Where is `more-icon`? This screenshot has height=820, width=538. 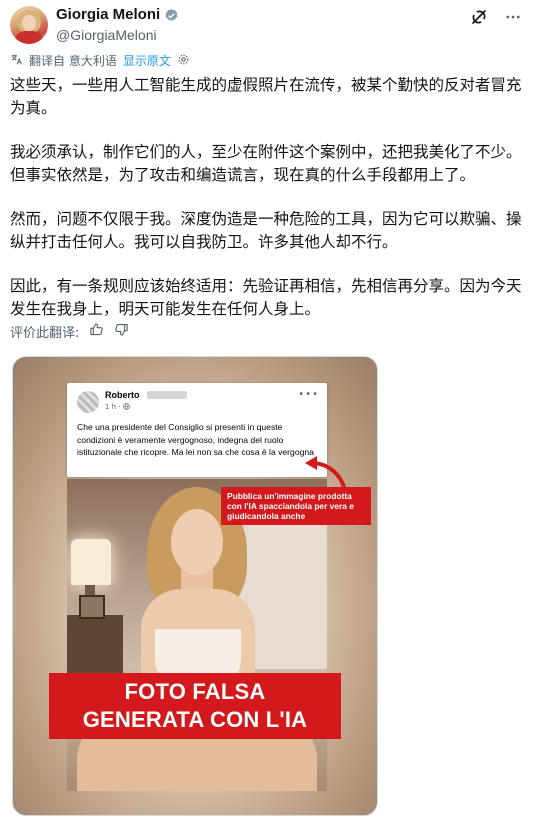 more-icon is located at coordinates (513, 17).